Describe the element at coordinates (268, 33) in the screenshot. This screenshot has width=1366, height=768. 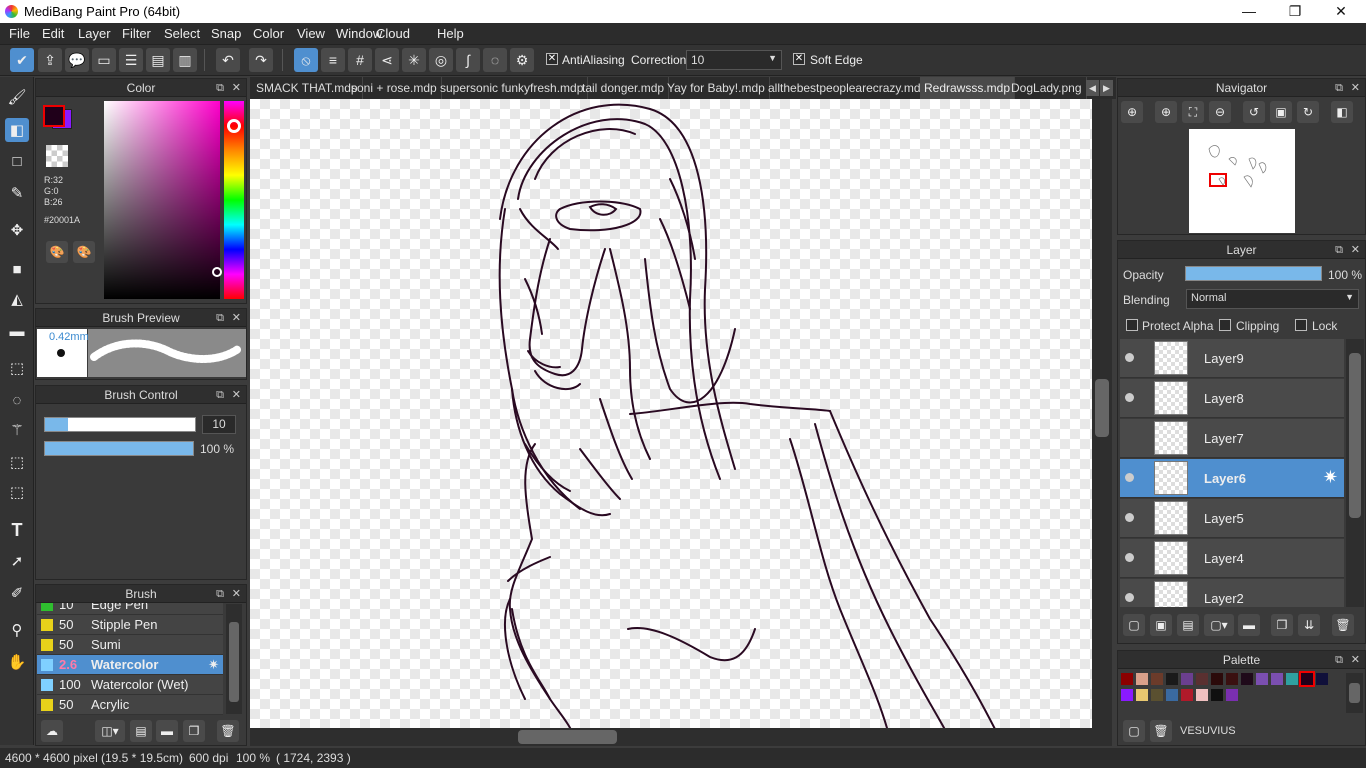
I see `menu-color: Color` at that location.